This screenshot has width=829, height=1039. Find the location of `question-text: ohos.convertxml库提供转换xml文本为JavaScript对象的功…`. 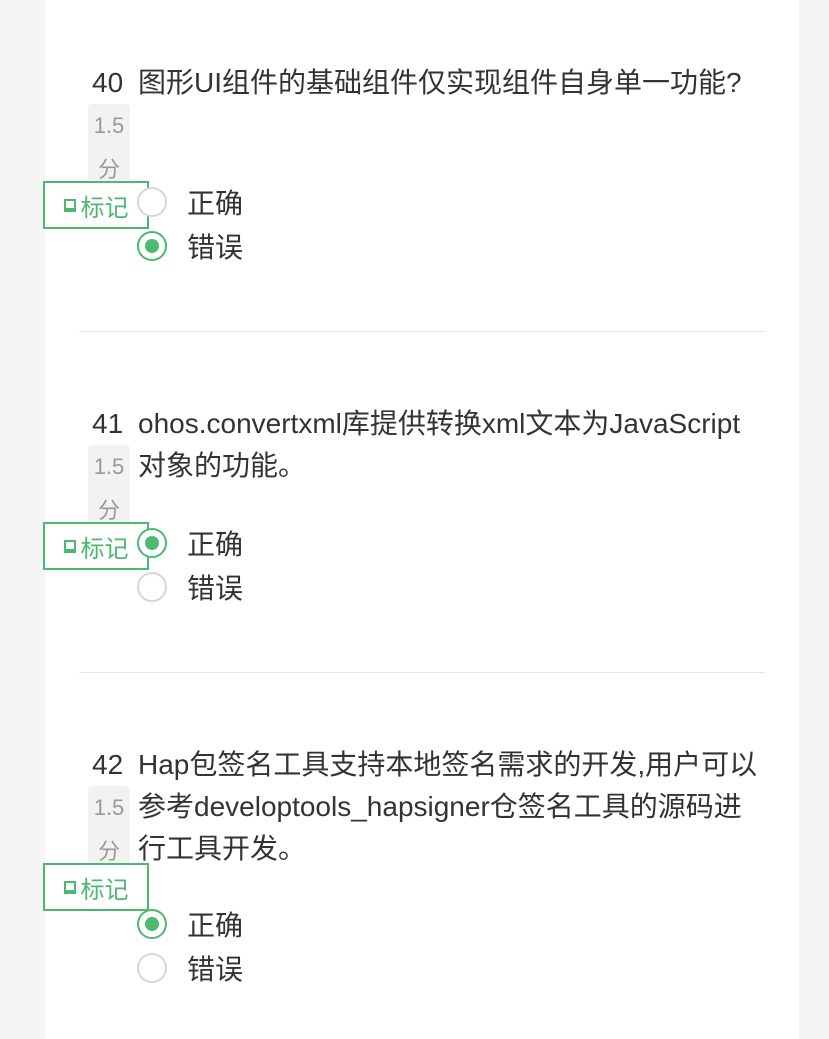

question-text: ohos.convertxml库提供转换xml文本为JavaScript对象的功… is located at coordinates (439, 444).